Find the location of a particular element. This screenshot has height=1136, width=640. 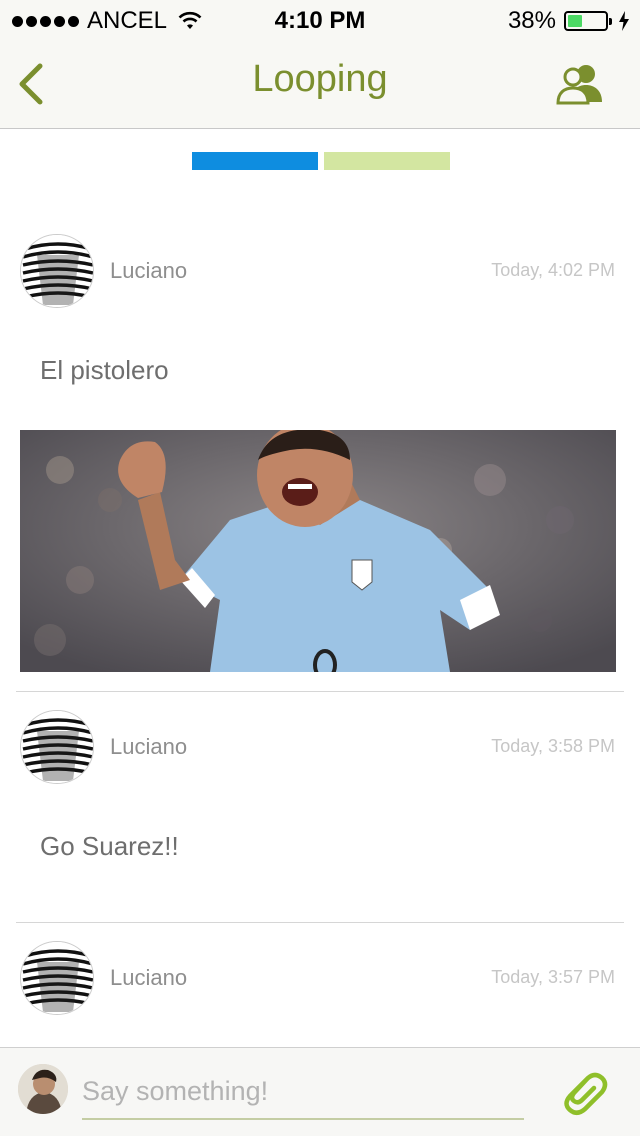

page-title: Looping is located at coordinates (320, 79).